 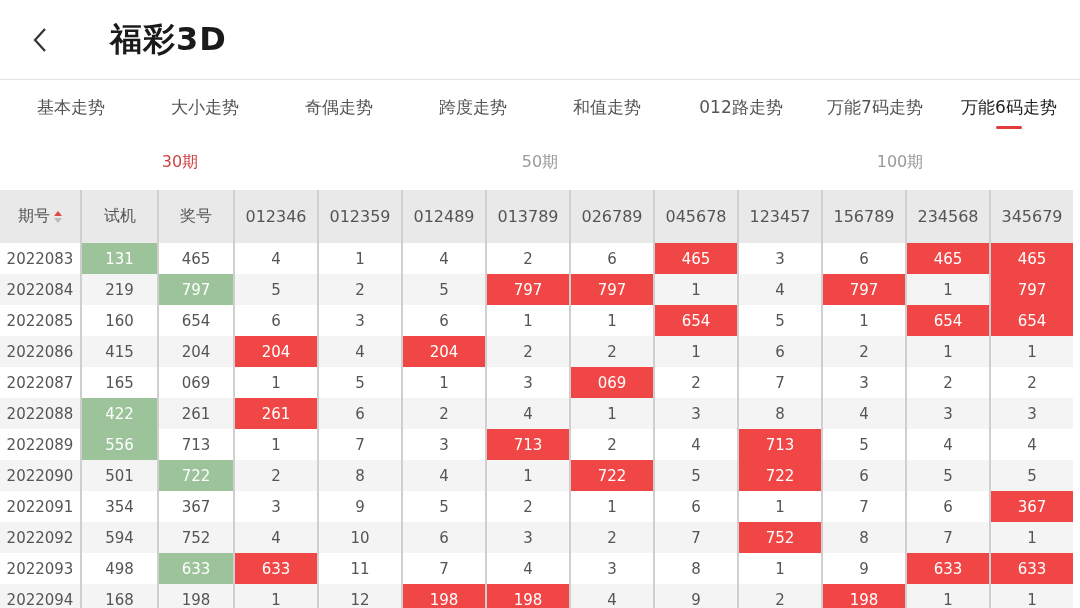 I want to click on table-cell-text: 2022087, so click(x=40, y=383).